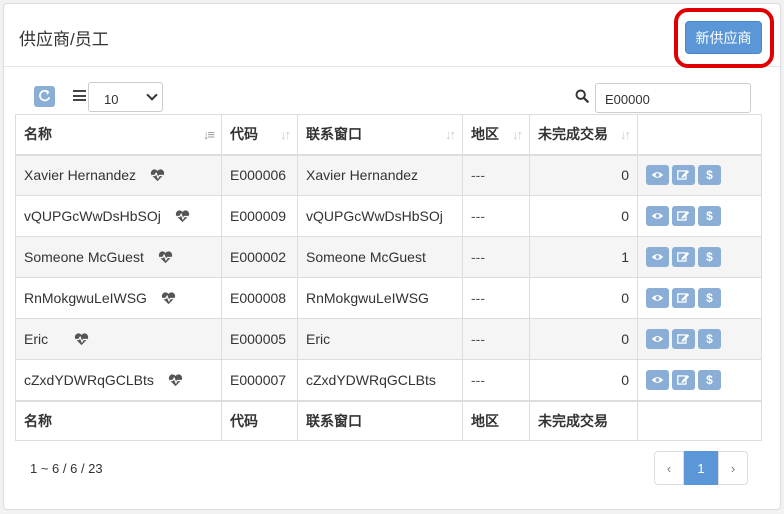 The height and width of the screenshot is (514, 784). Describe the element at coordinates (583, 420) in the screenshot. I see `footer-open-deals: 未完成交易` at that location.